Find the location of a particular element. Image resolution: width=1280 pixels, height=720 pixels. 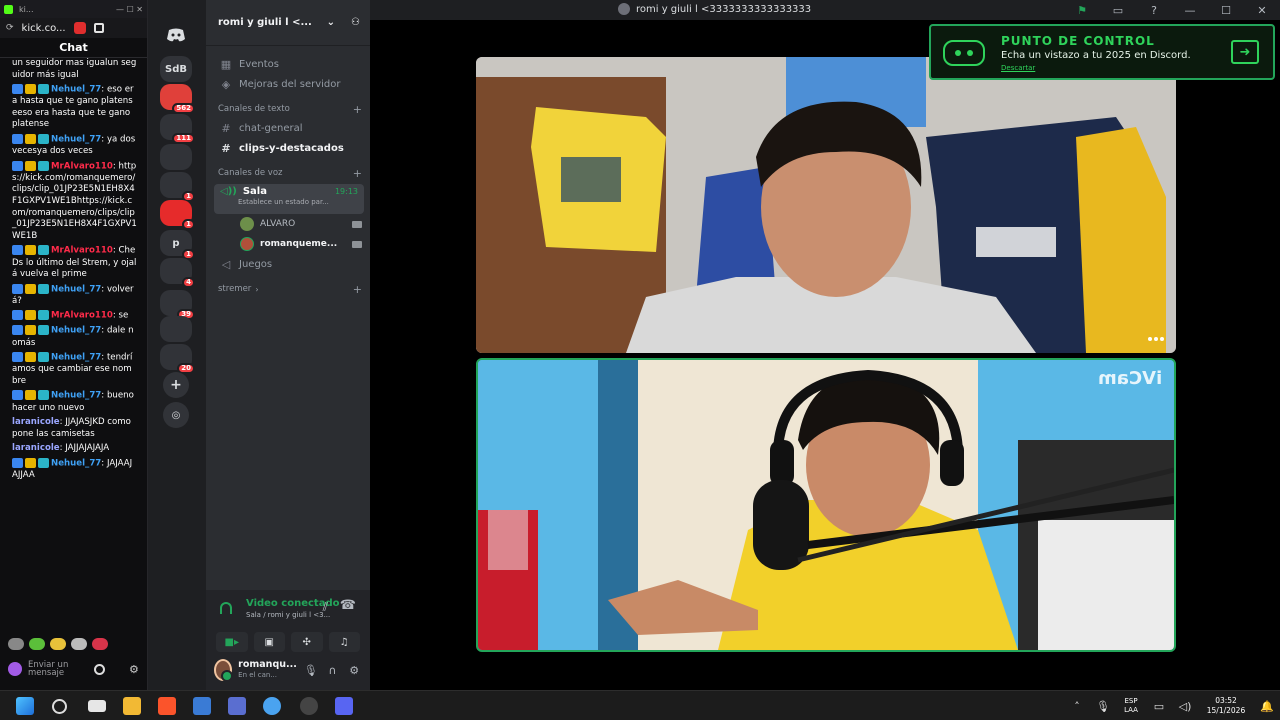

brave-browser-icon is located at coordinates (167, 706).